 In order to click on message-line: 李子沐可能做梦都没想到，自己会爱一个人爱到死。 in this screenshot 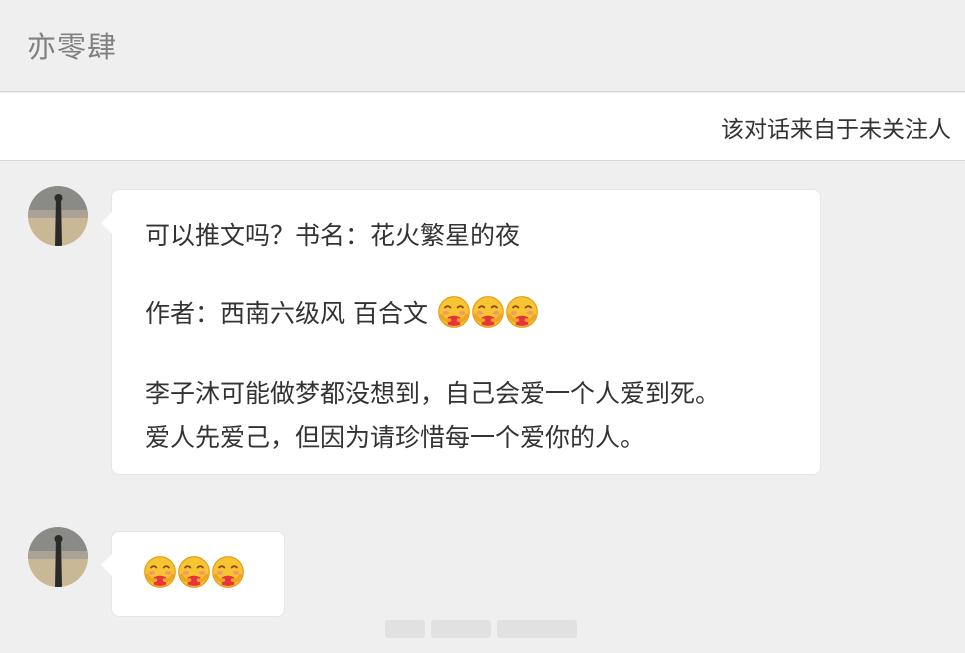, I will do `click(433, 393)`.